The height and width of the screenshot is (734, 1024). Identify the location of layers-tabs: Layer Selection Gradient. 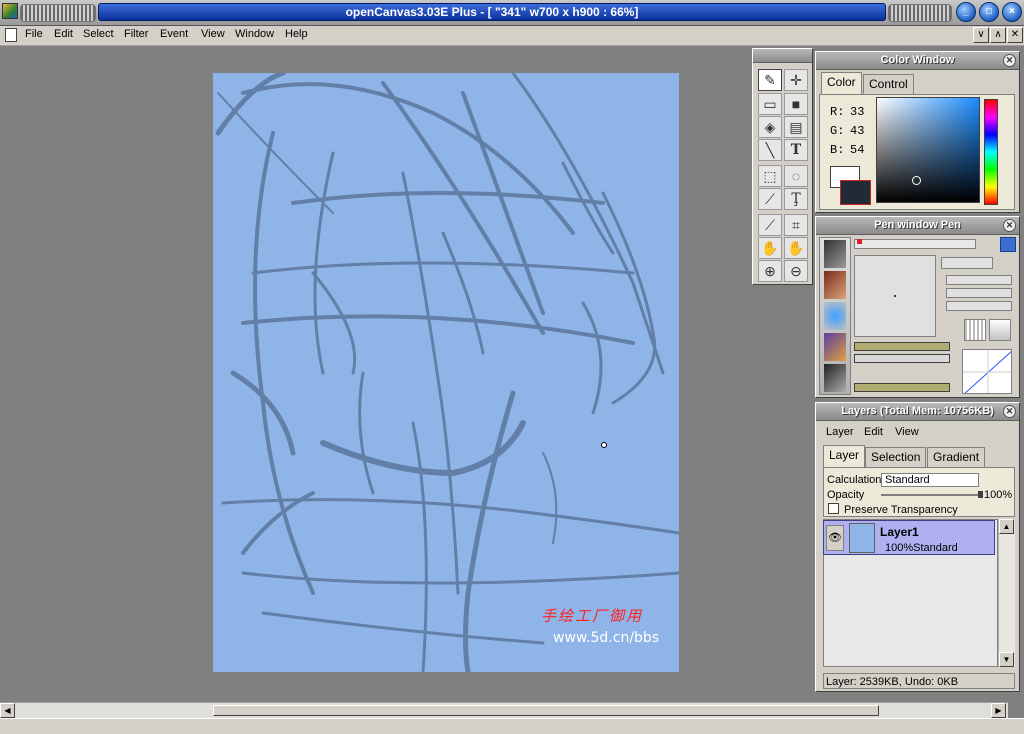
(918, 455).